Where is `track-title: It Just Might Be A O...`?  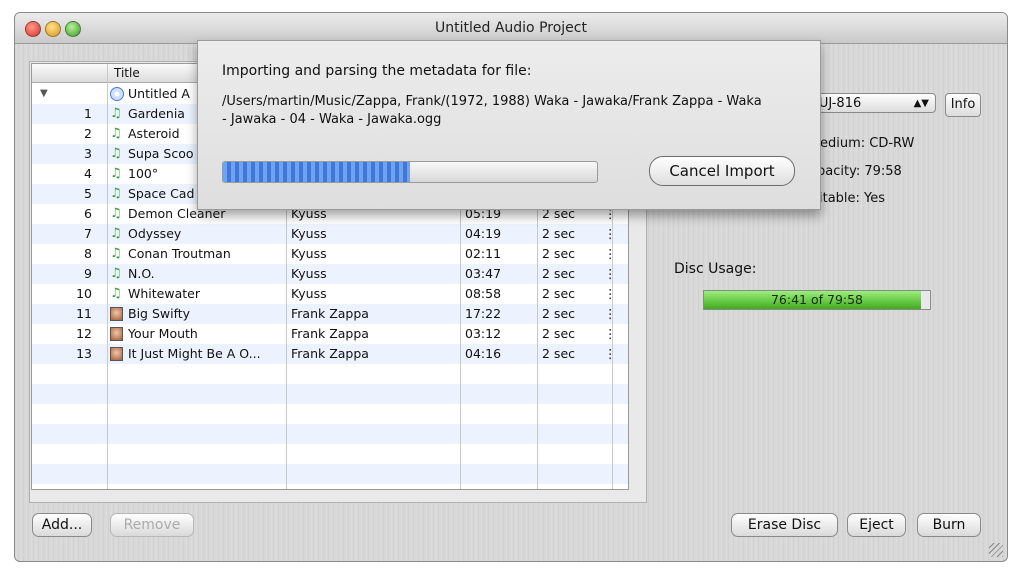
track-title: It Just Might Be A O... is located at coordinates (194, 353).